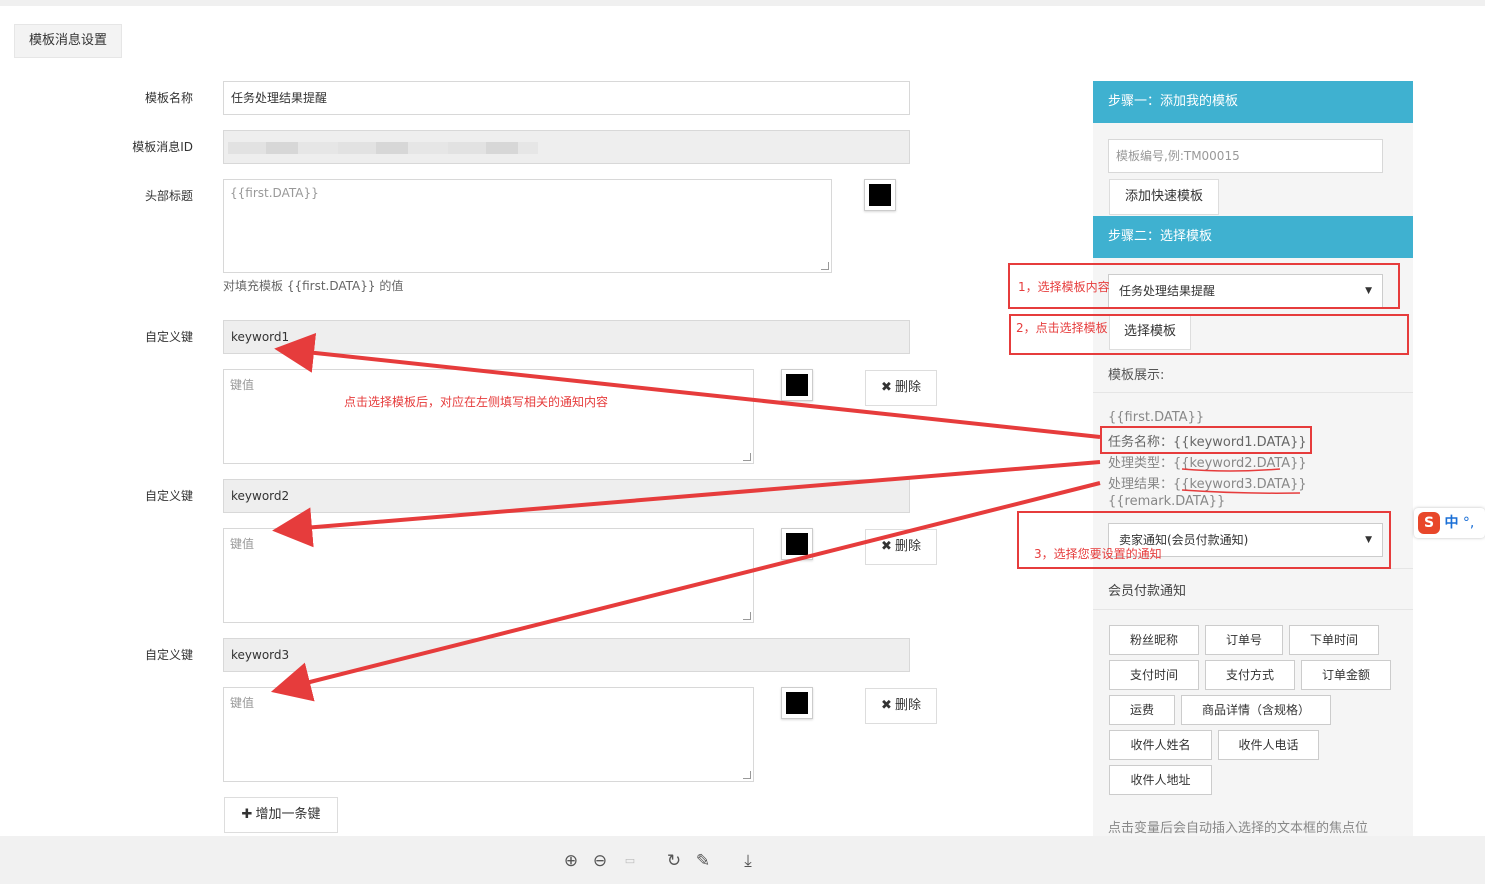 The image size is (1485, 884). I want to click on zoom-in-icon: ⊕, so click(571, 861).